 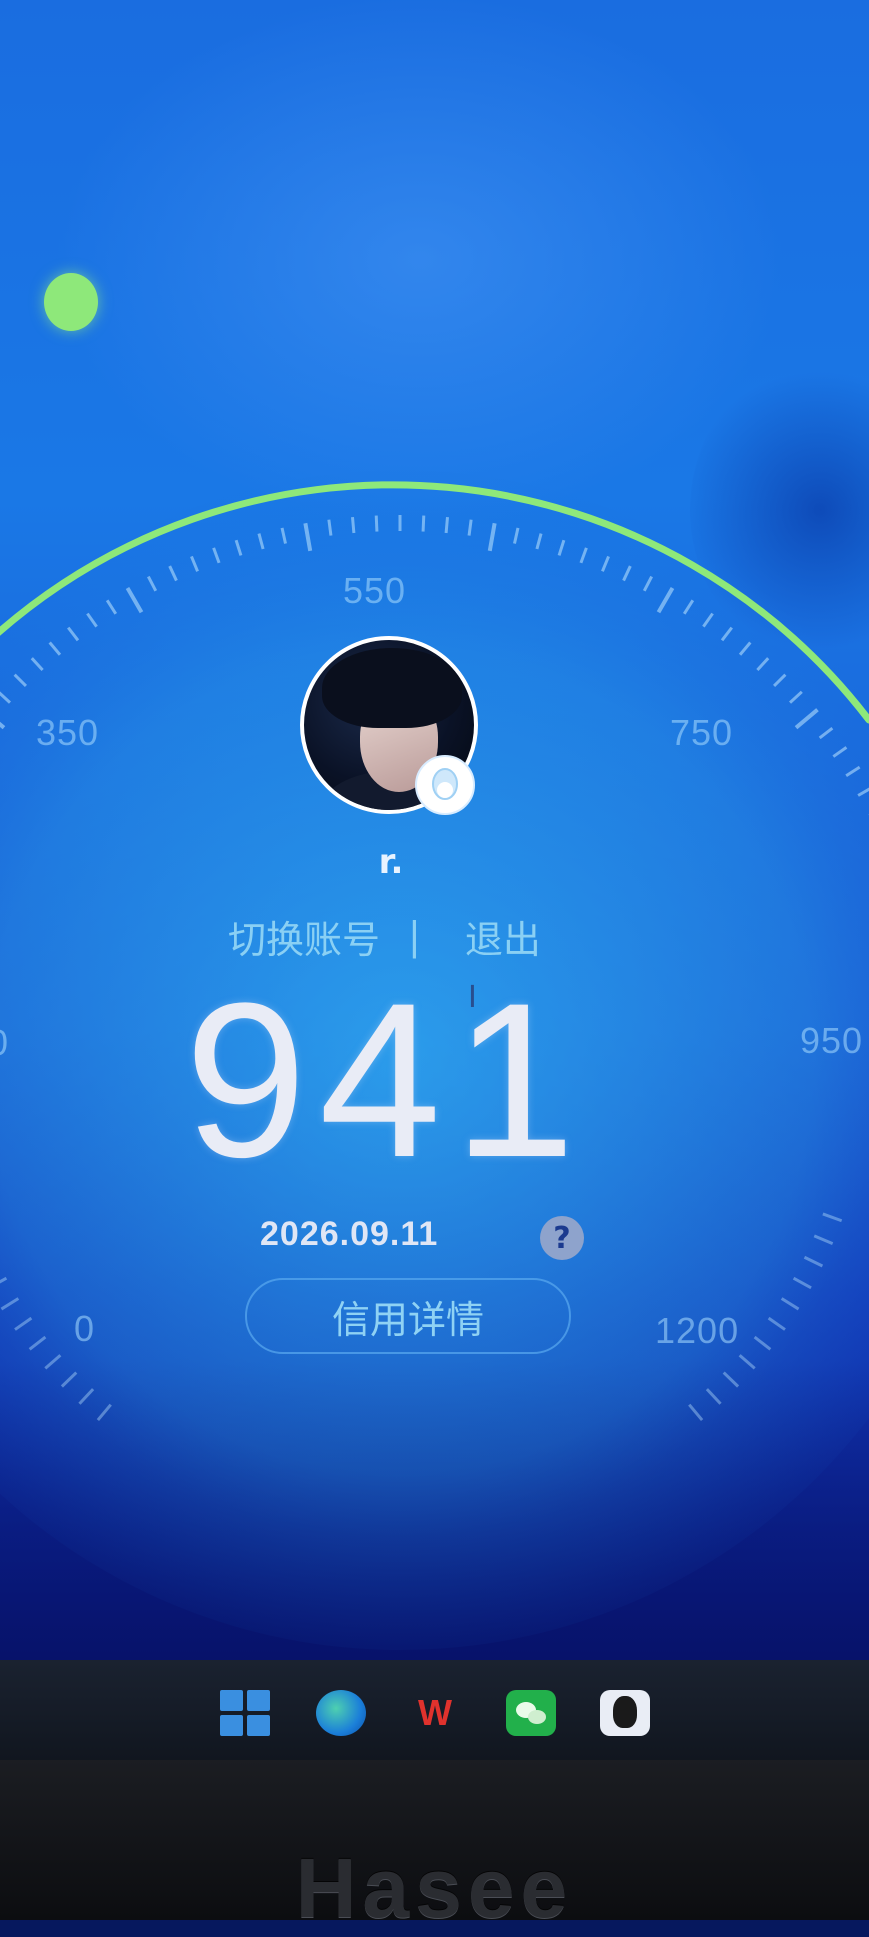 I want to click on gauge-label-950: 950, so click(x=832, y=1040).